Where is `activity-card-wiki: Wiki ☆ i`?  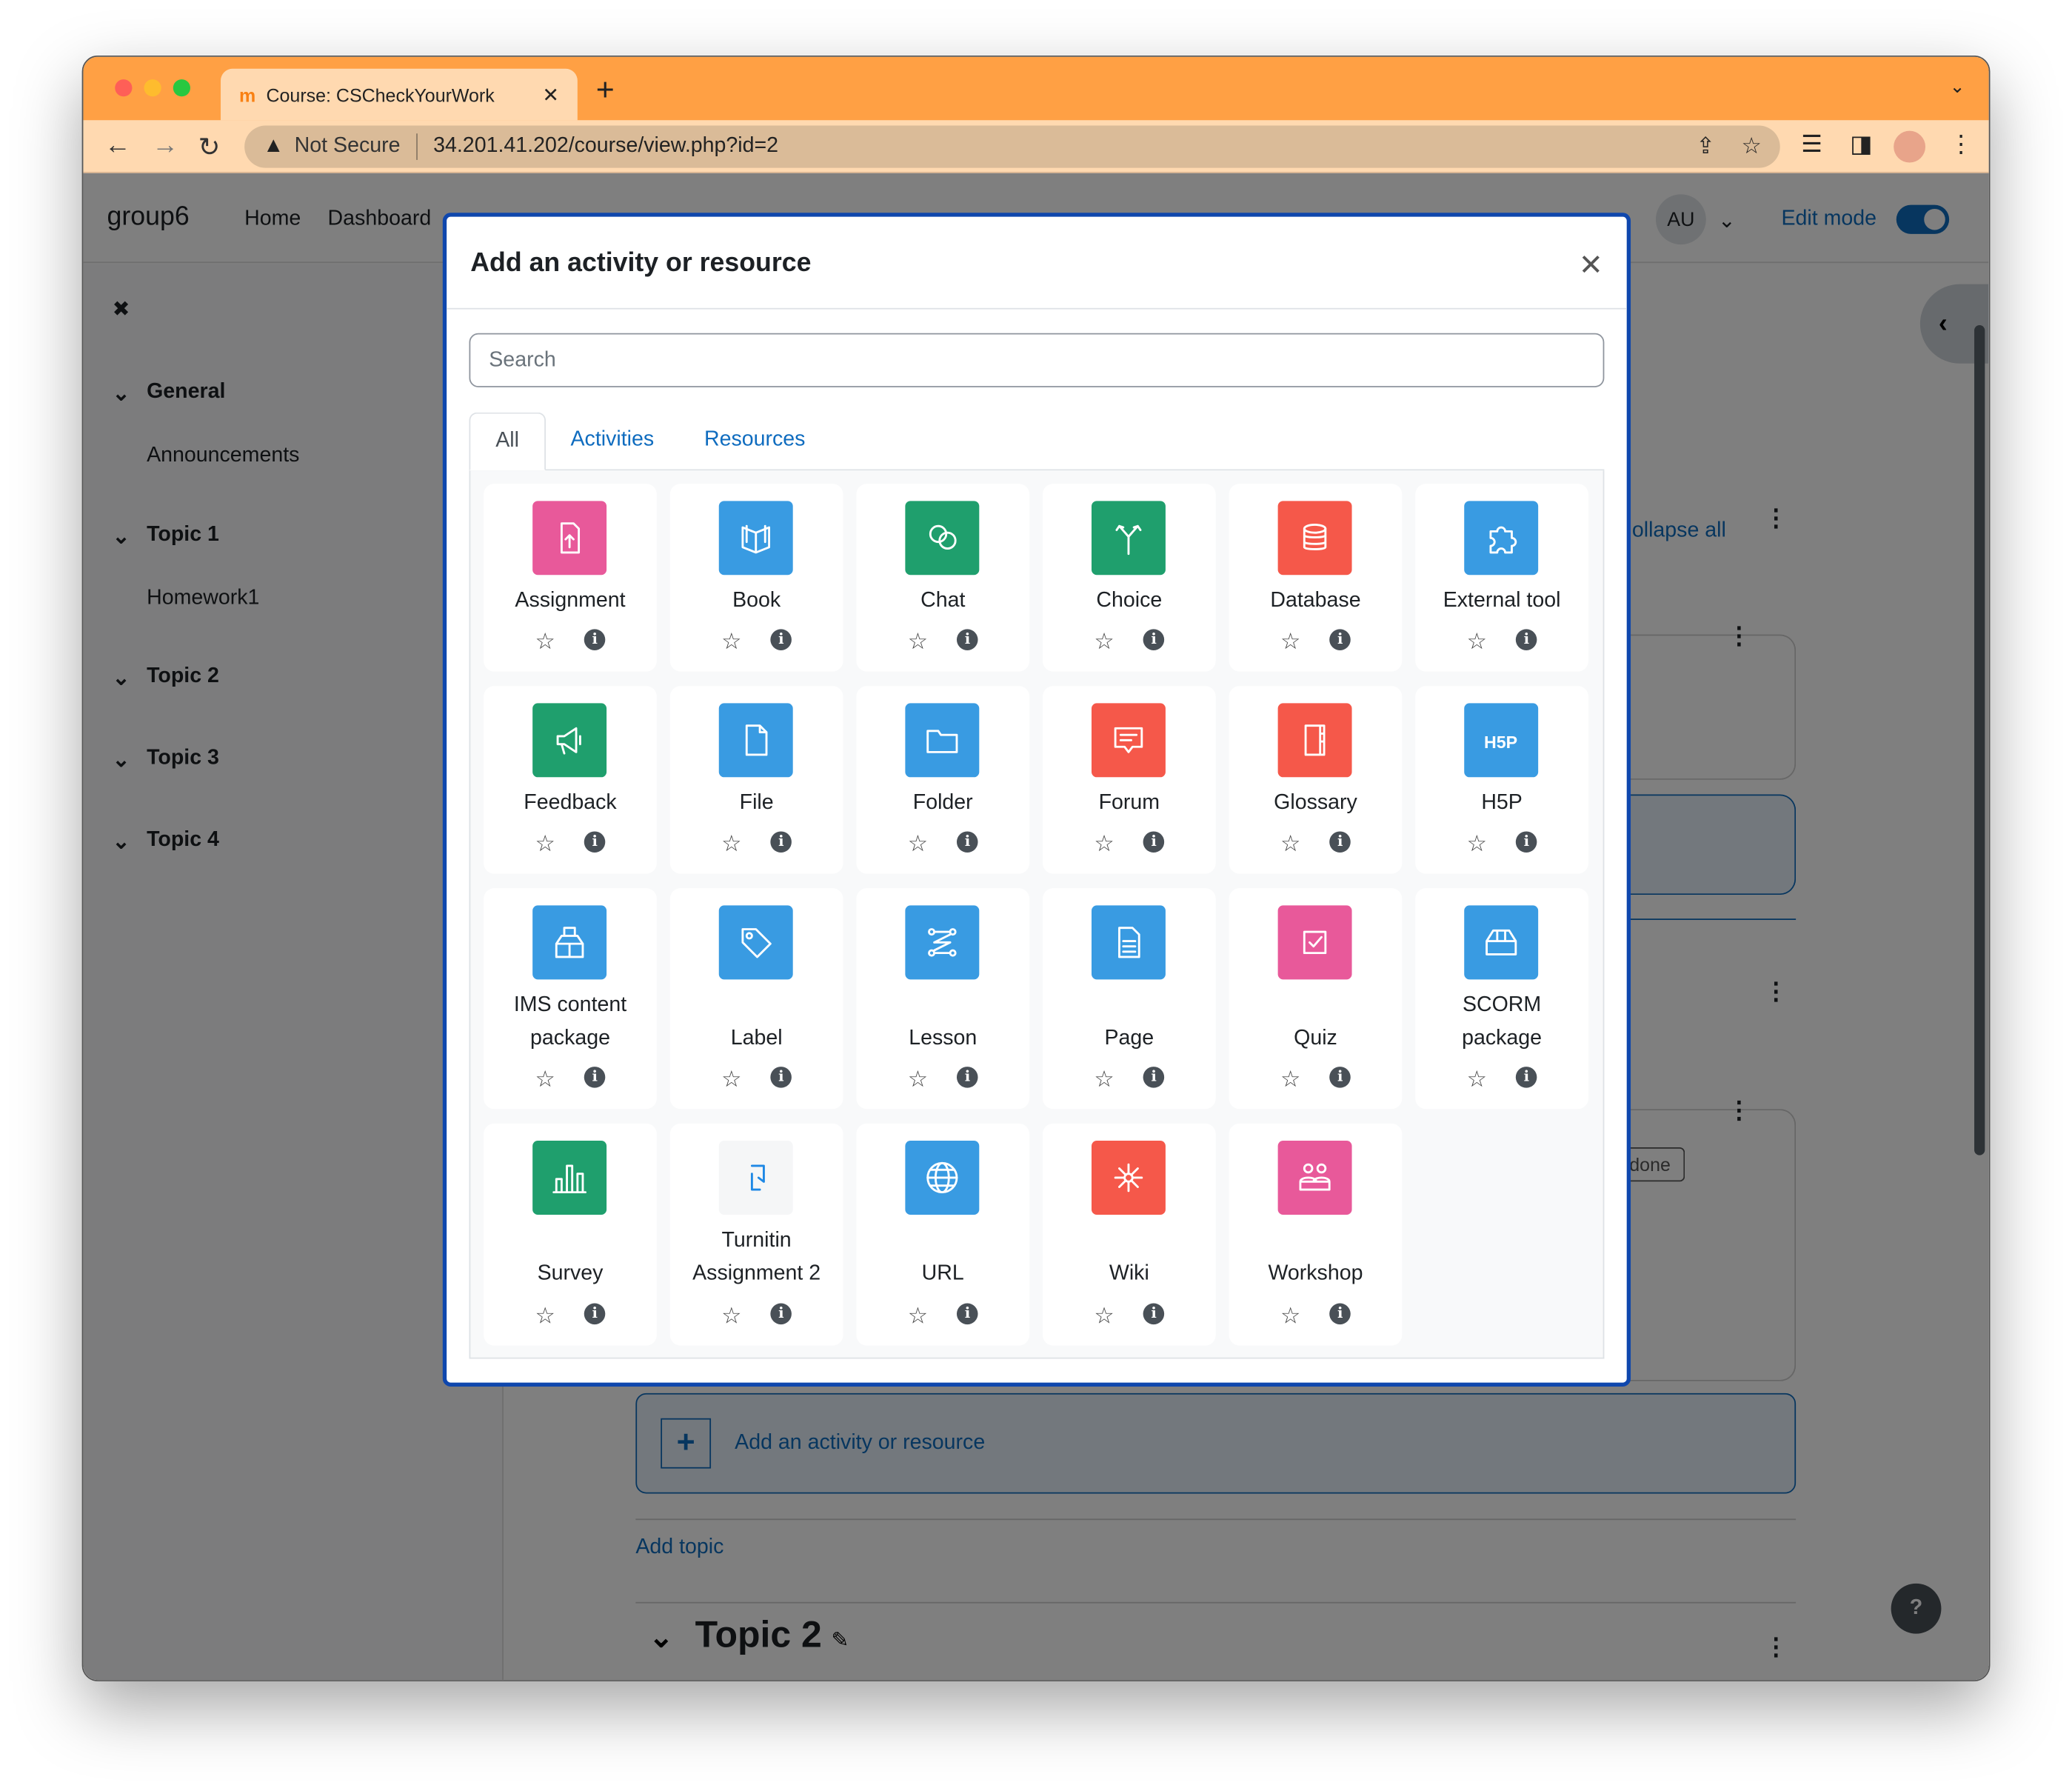
activity-card-wiki: Wiki ☆ i is located at coordinates (1129, 1234).